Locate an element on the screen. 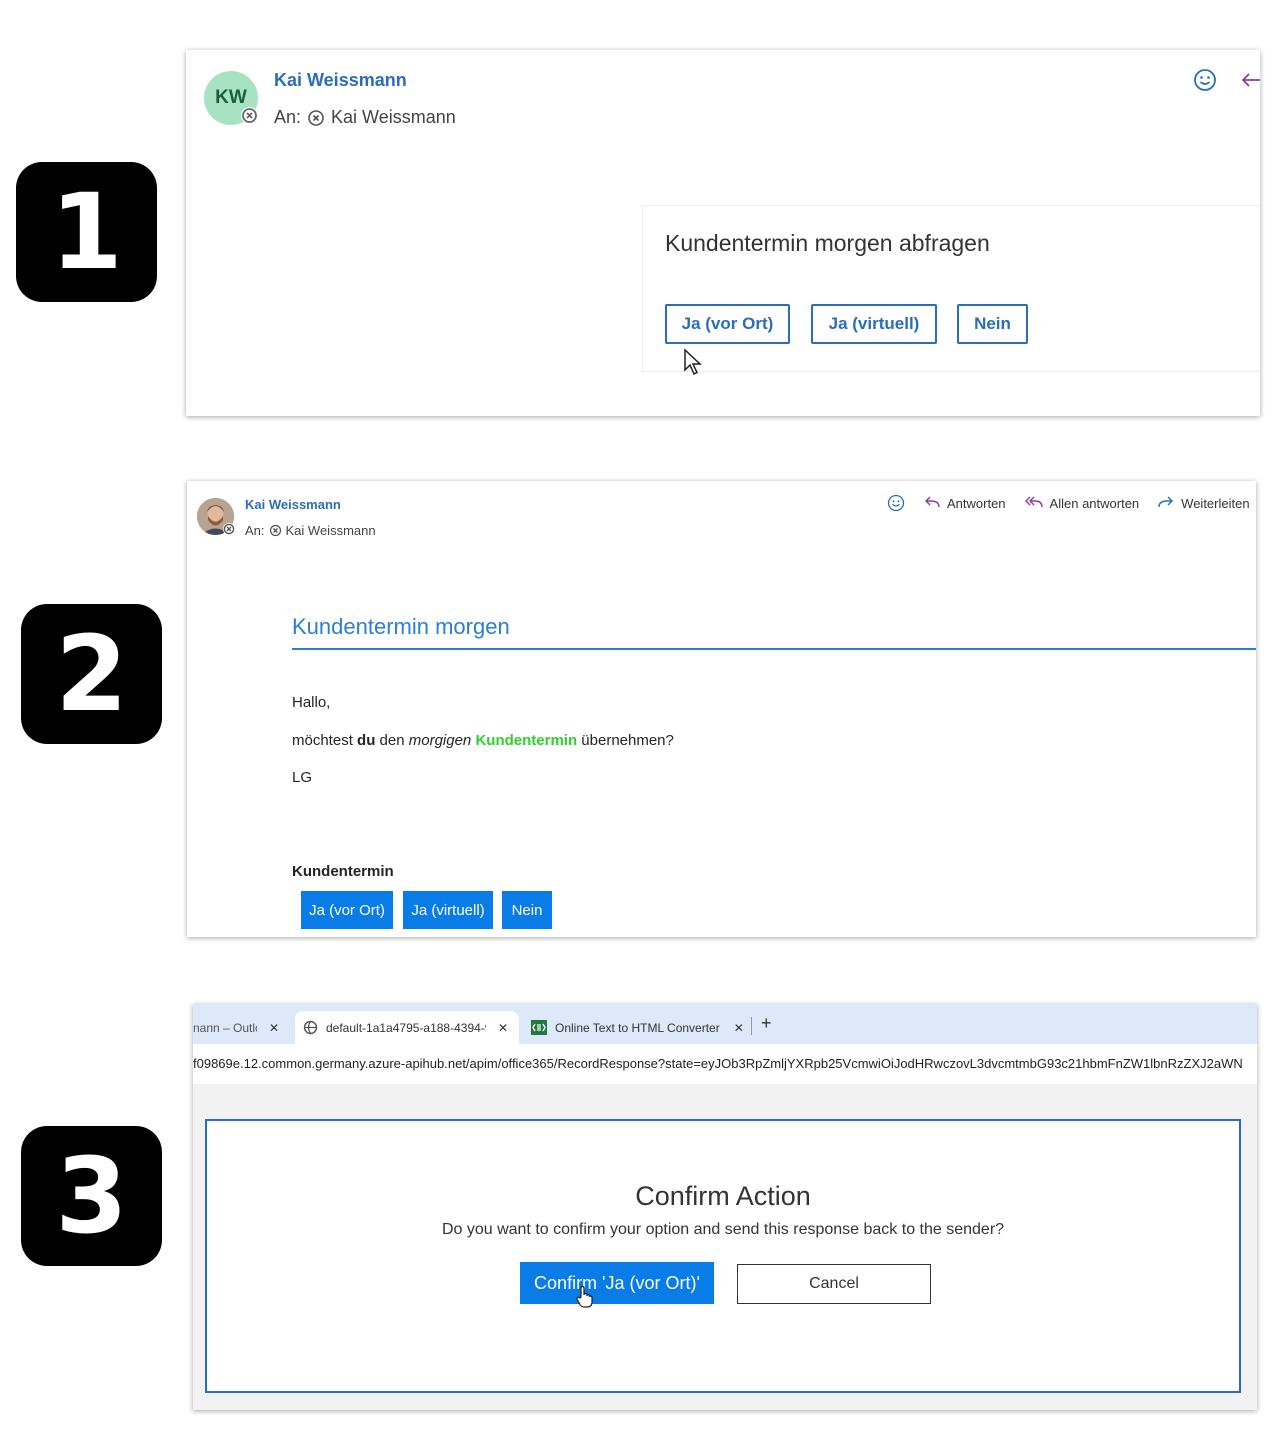 This screenshot has height=1450, width=1280. tab-html-converter: Online Text to HTML Converter ✕ is located at coordinates (637, 1027).